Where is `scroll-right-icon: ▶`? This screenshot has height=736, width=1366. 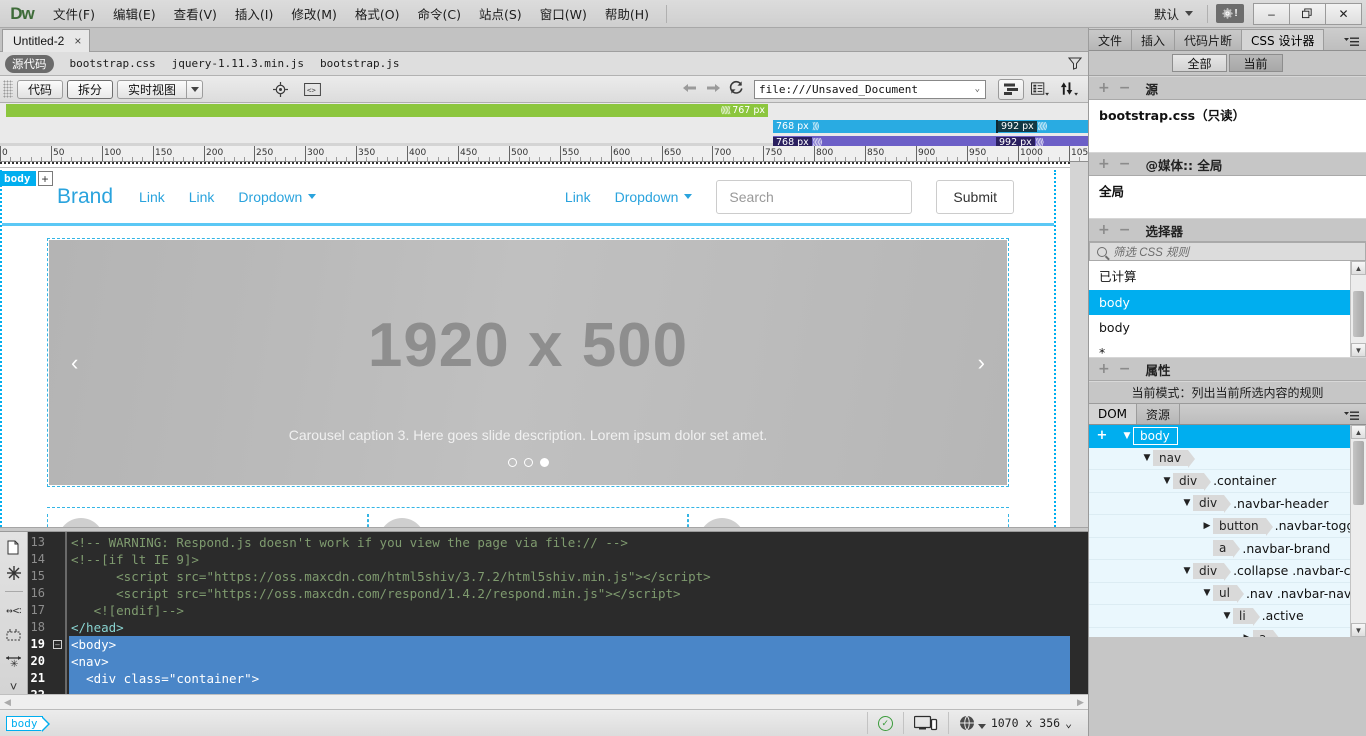
scroll-right-icon: ▶ is located at coordinates (1080, 702).